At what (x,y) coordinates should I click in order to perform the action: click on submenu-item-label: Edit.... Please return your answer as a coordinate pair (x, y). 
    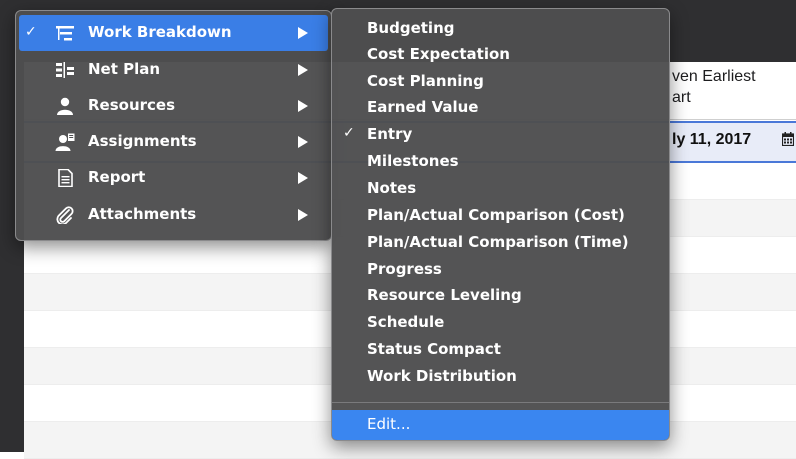
    Looking at the image, I should click on (389, 424).